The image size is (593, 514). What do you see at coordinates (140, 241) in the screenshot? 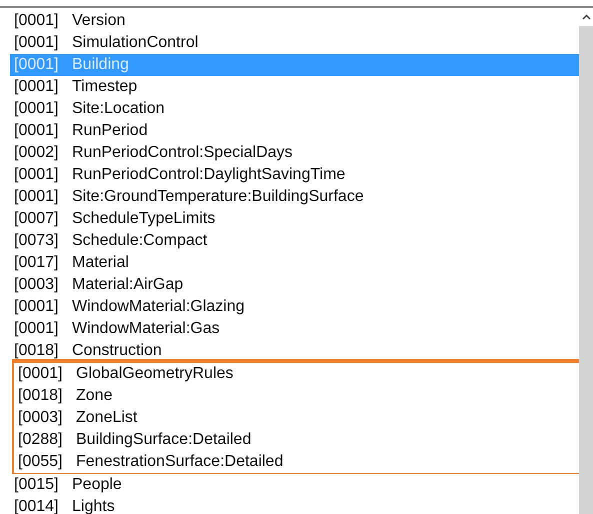
I see `item-name: Schedule:Compact` at bounding box center [140, 241].